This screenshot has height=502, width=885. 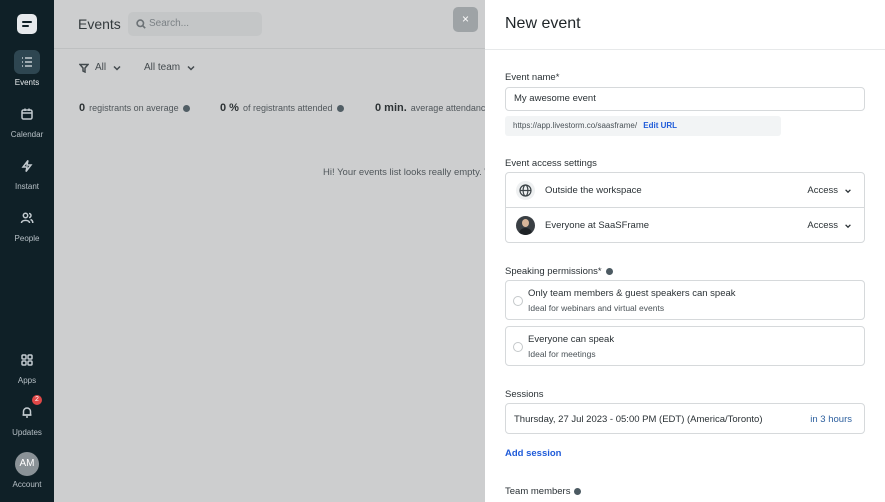 What do you see at coordinates (685, 346) in the screenshot?
I see `speaking-option-everyone: Everyone can speak Ideal for meetings` at bounding box center [685, 346].